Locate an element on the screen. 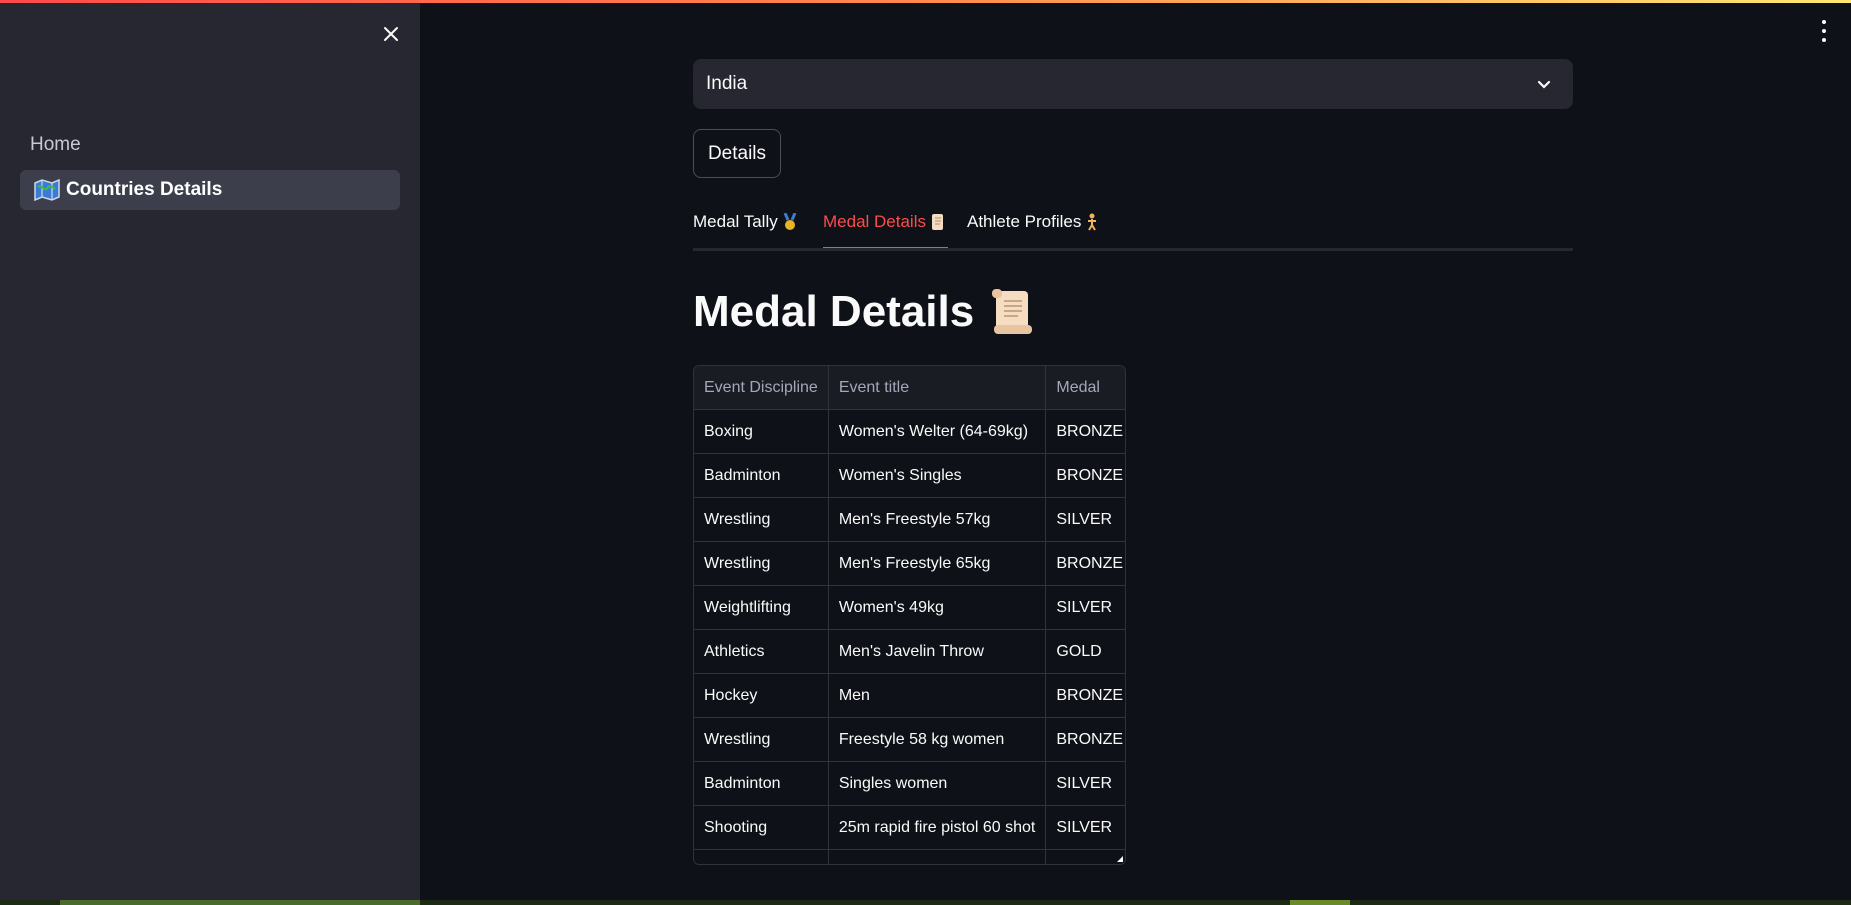 The image size is (1851, 905). tab-medal-details: Medal Details is located at coordinates (884, 222).